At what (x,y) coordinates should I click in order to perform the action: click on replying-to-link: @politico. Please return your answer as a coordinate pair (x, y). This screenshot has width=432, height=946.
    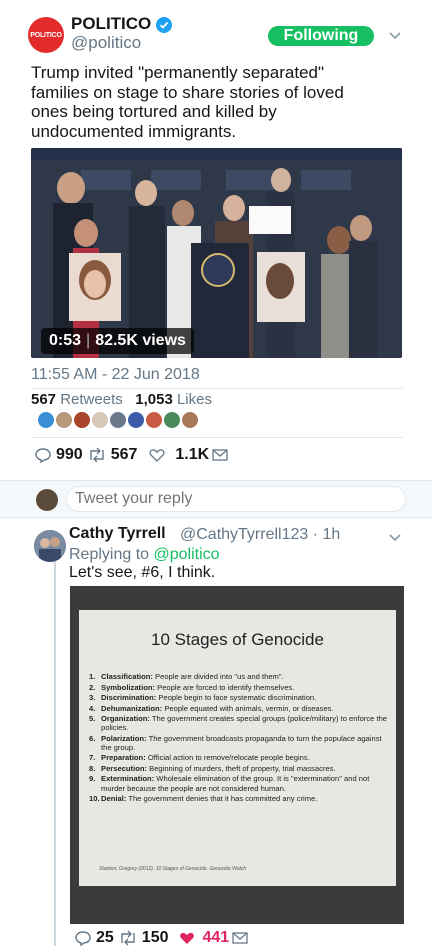
    Looking at the image, I should click on (187, 554).